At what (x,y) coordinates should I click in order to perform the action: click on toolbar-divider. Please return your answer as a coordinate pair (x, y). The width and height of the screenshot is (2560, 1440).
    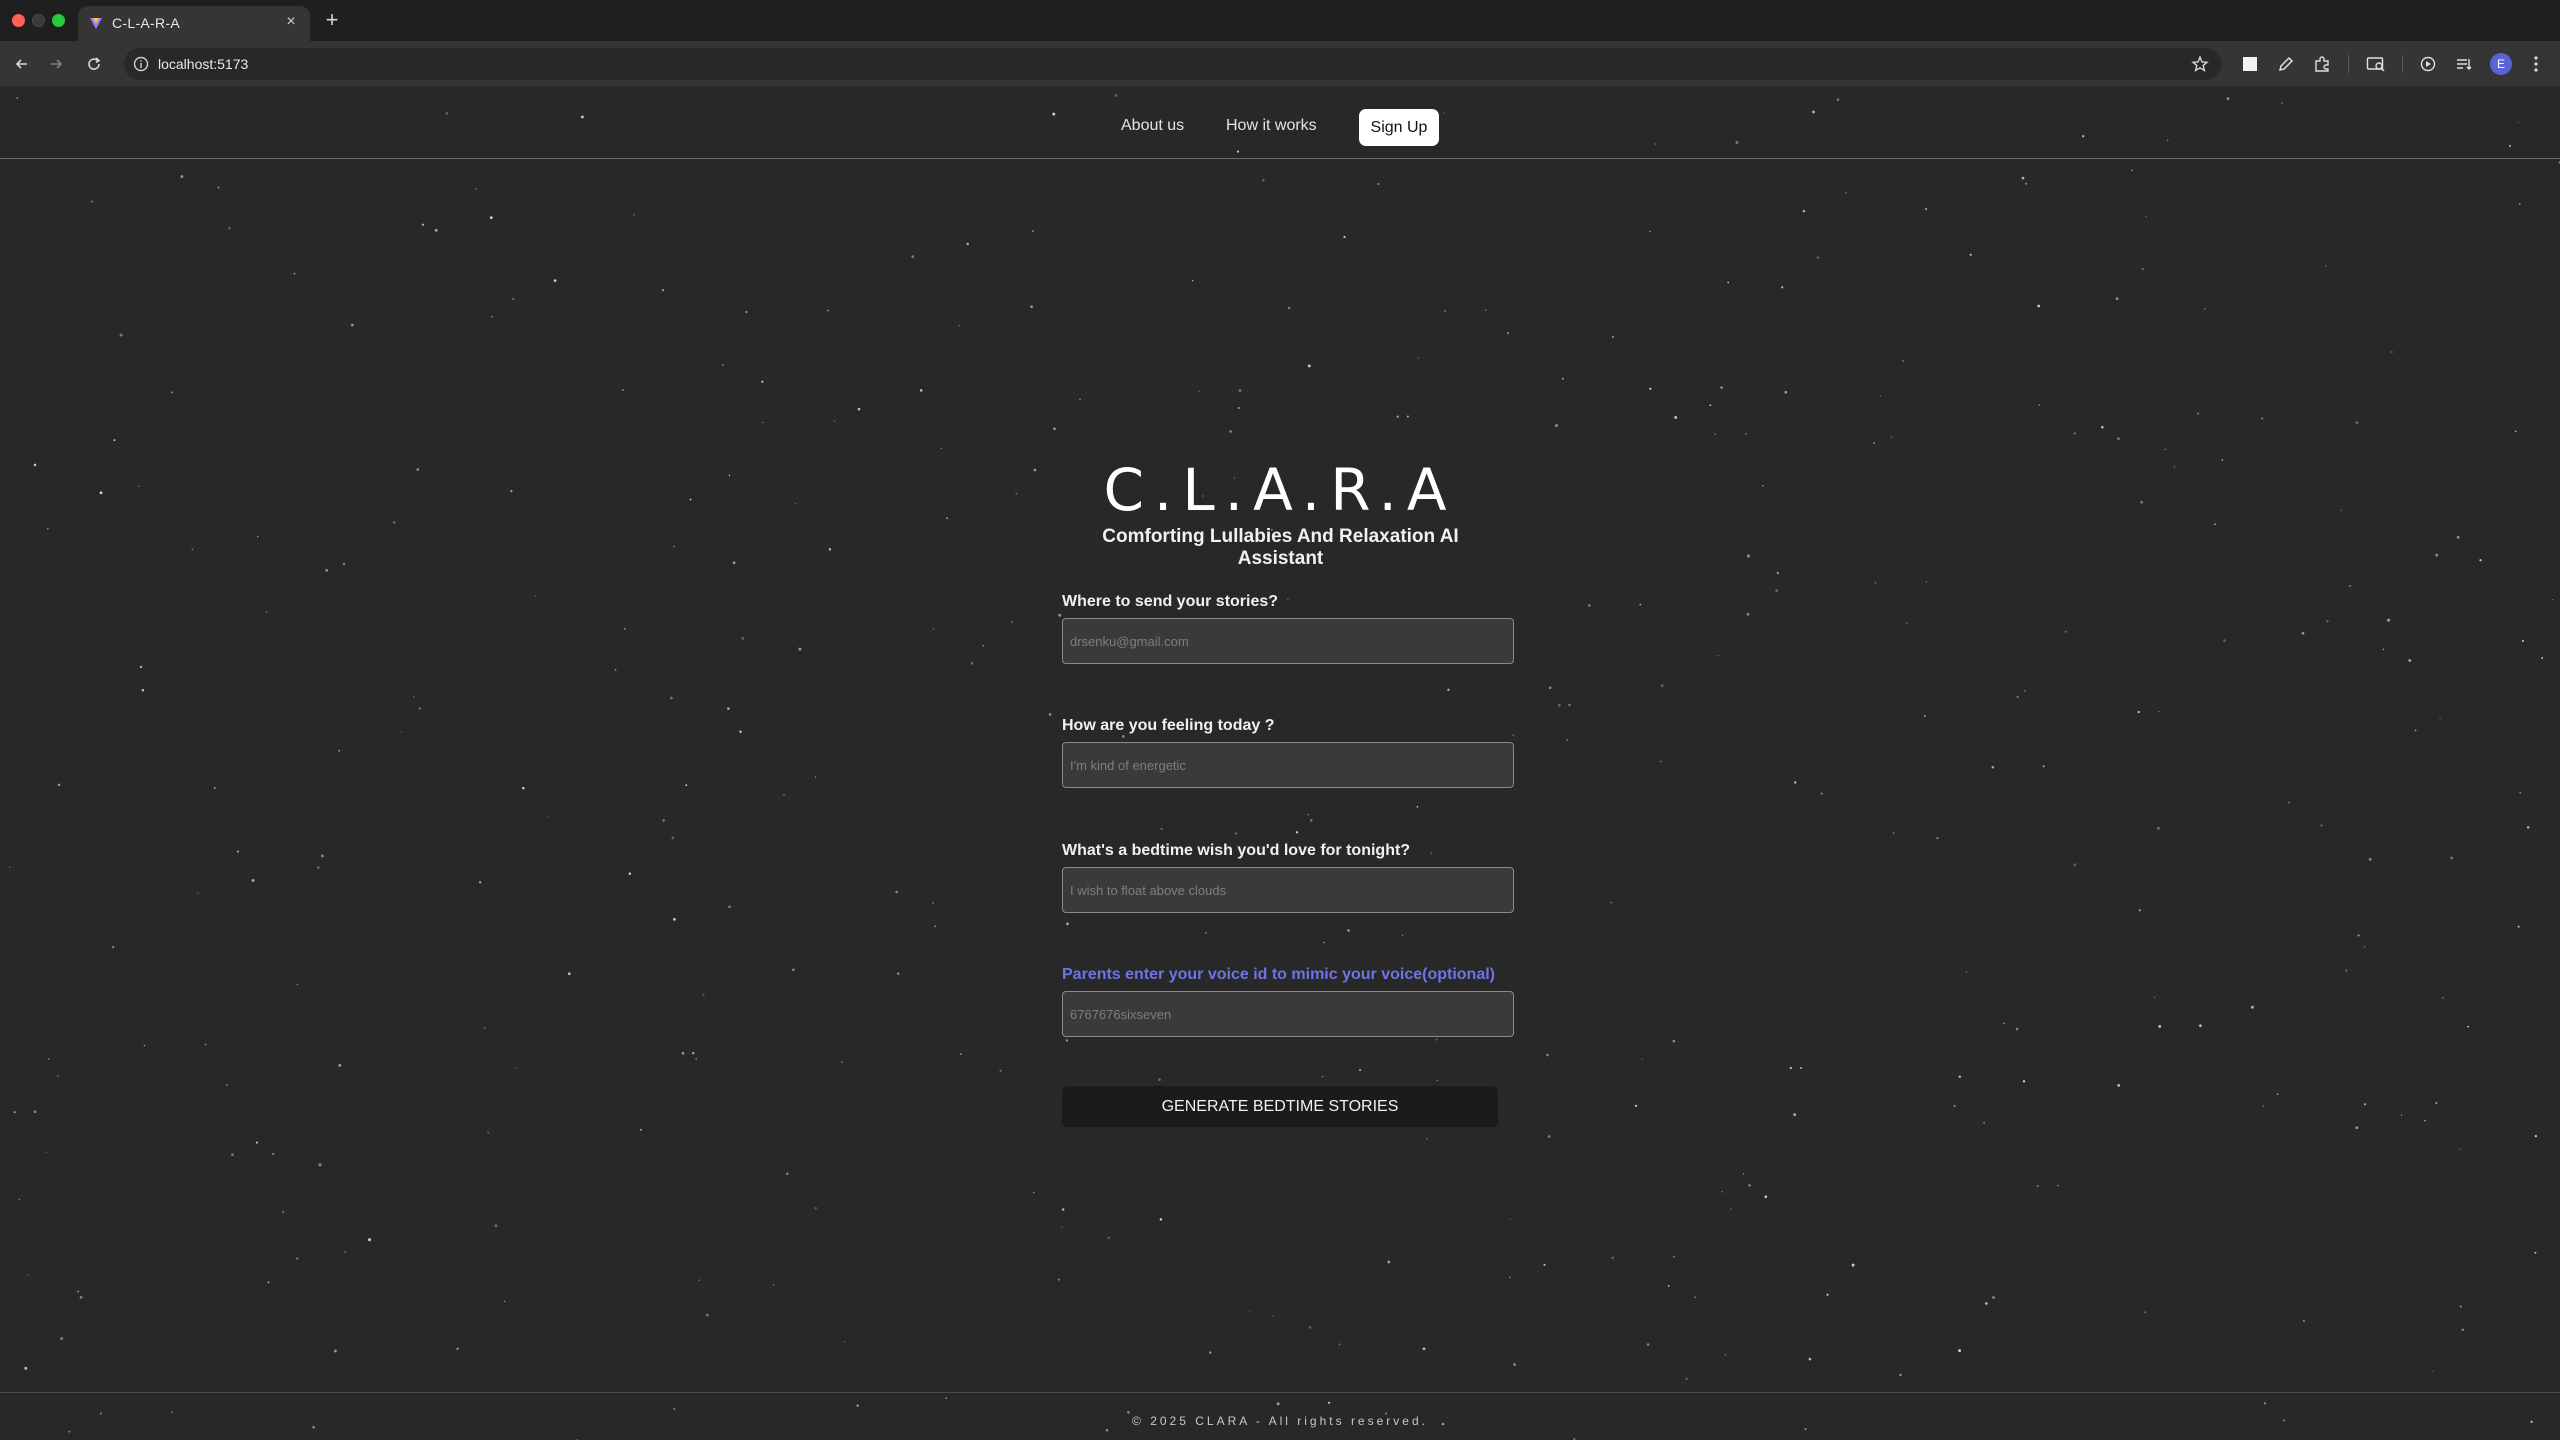
    Looking at the image, I should click on (2348, 64).